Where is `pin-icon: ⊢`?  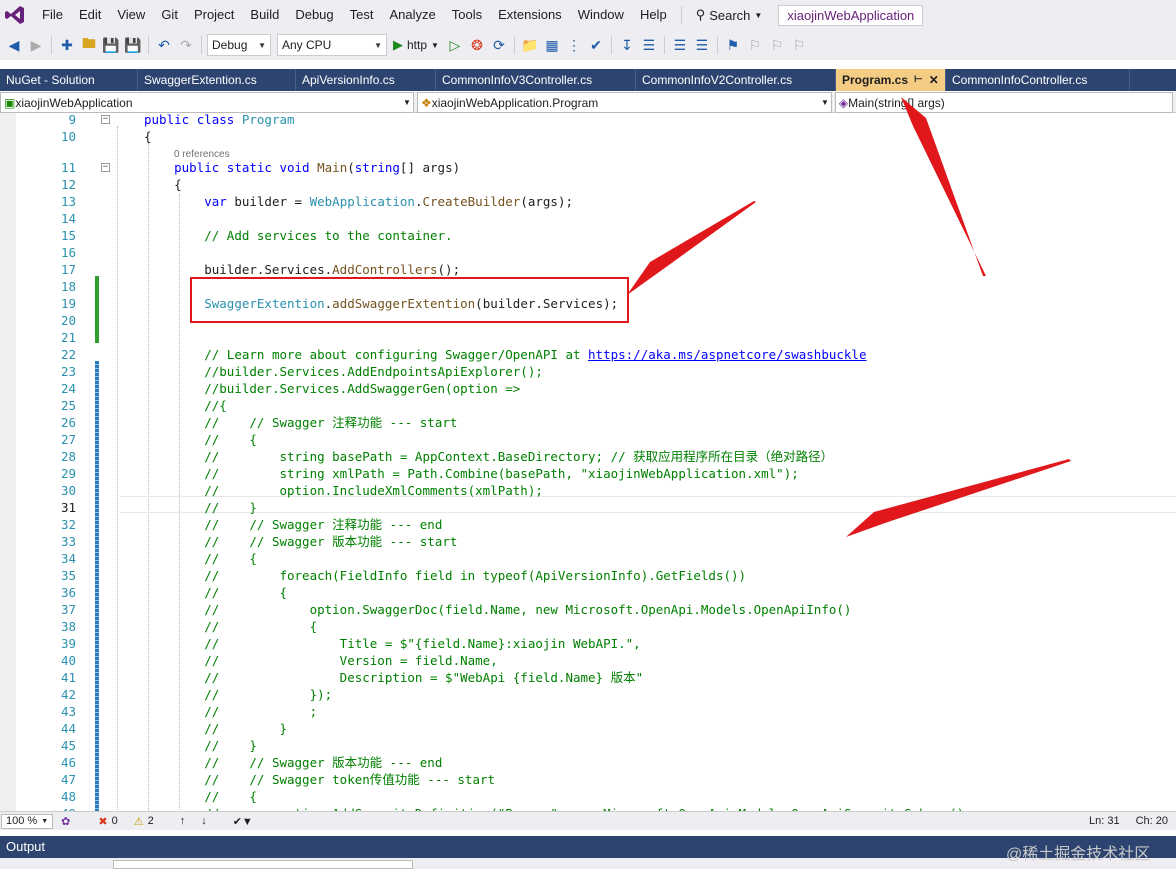 pin-icon: ⊢ is located at coordinates (918, 80).